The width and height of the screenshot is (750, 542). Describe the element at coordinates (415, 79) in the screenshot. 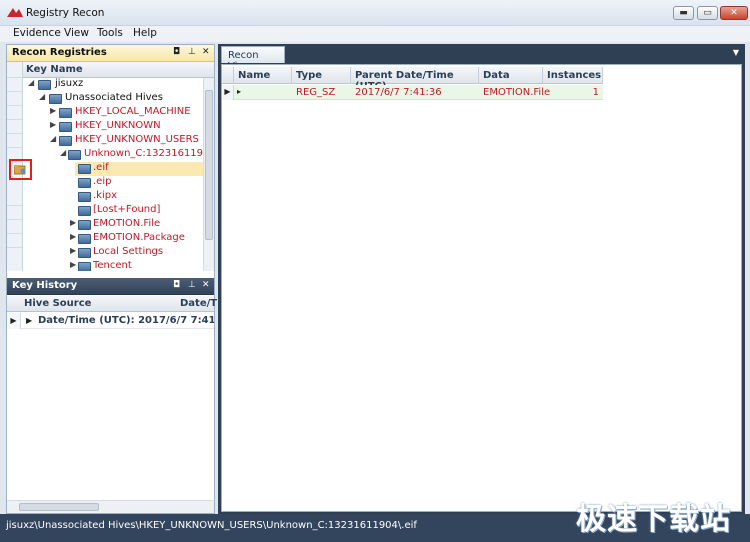

I see `column-parent-datetime: Parent Date/Time (UTC)` at that location.